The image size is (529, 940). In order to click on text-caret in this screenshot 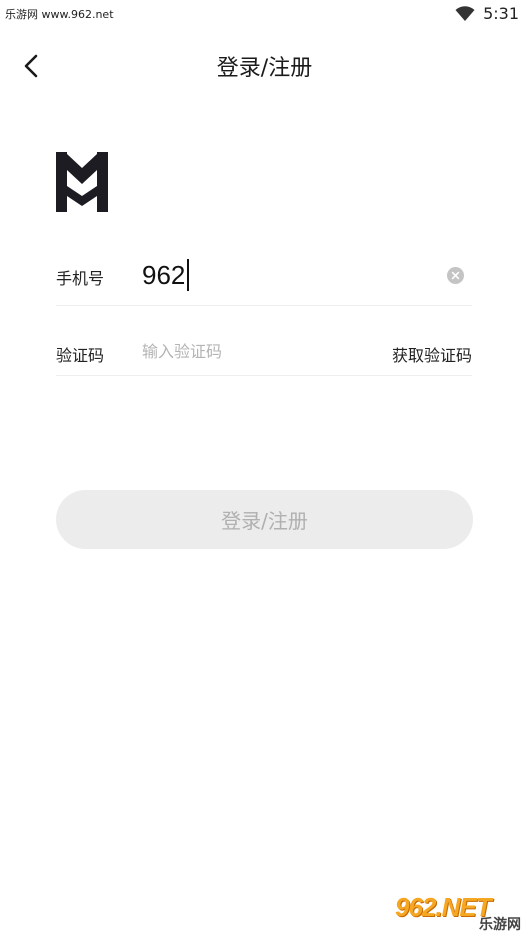, I will do `click(188, 275)`.